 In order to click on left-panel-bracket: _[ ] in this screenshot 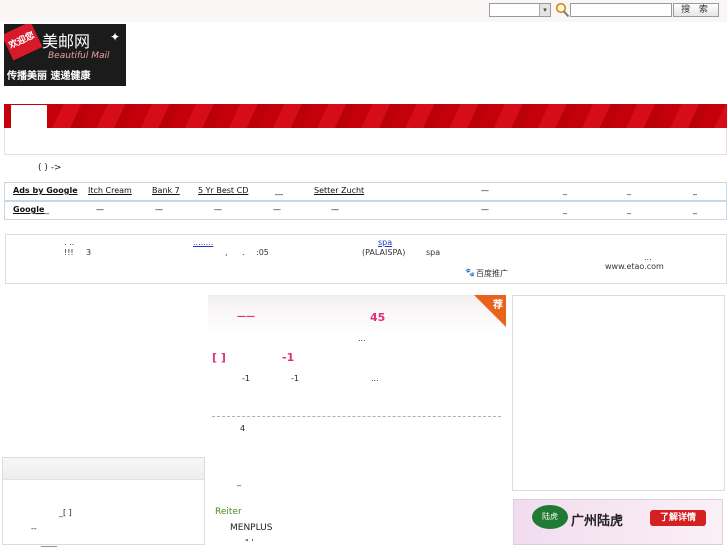, I will do `click(65, 512)`.